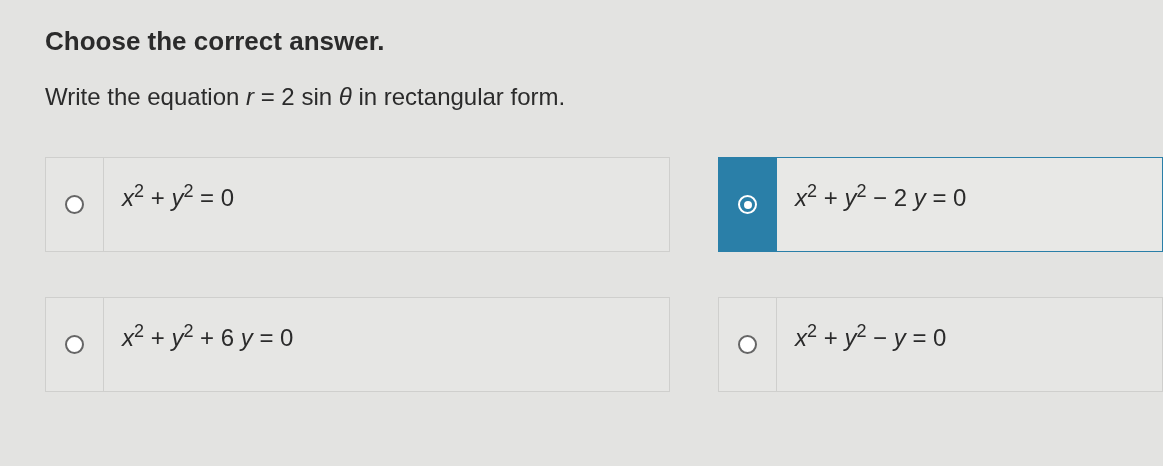 Image resolution: width=1163 pixels, height=466 pixels. Describe the element at coordinates (357, 344) in the screenshot. I see `answer-option: x$^{2}$ + y$^{2}$ + 6 y = 0` at that location.